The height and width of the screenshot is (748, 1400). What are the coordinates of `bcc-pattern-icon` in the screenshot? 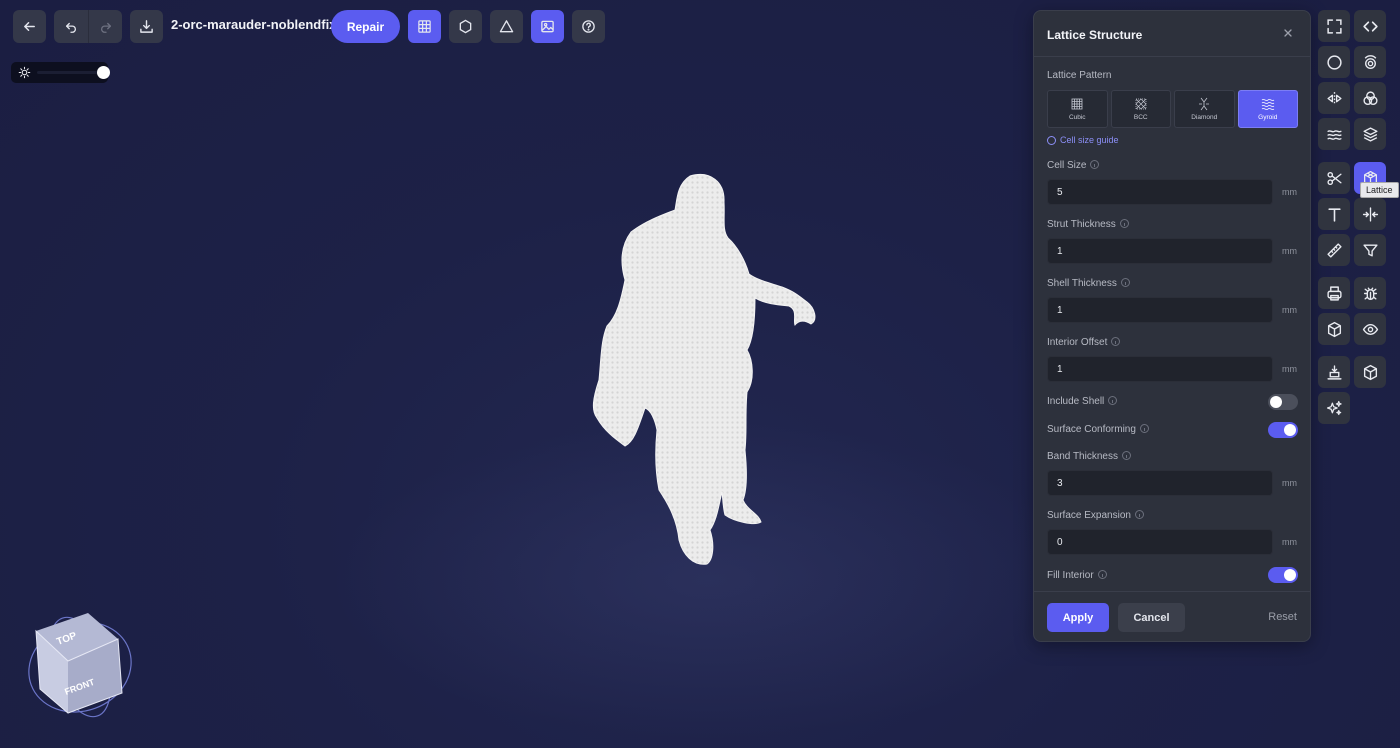 It's located at (1141, 104).